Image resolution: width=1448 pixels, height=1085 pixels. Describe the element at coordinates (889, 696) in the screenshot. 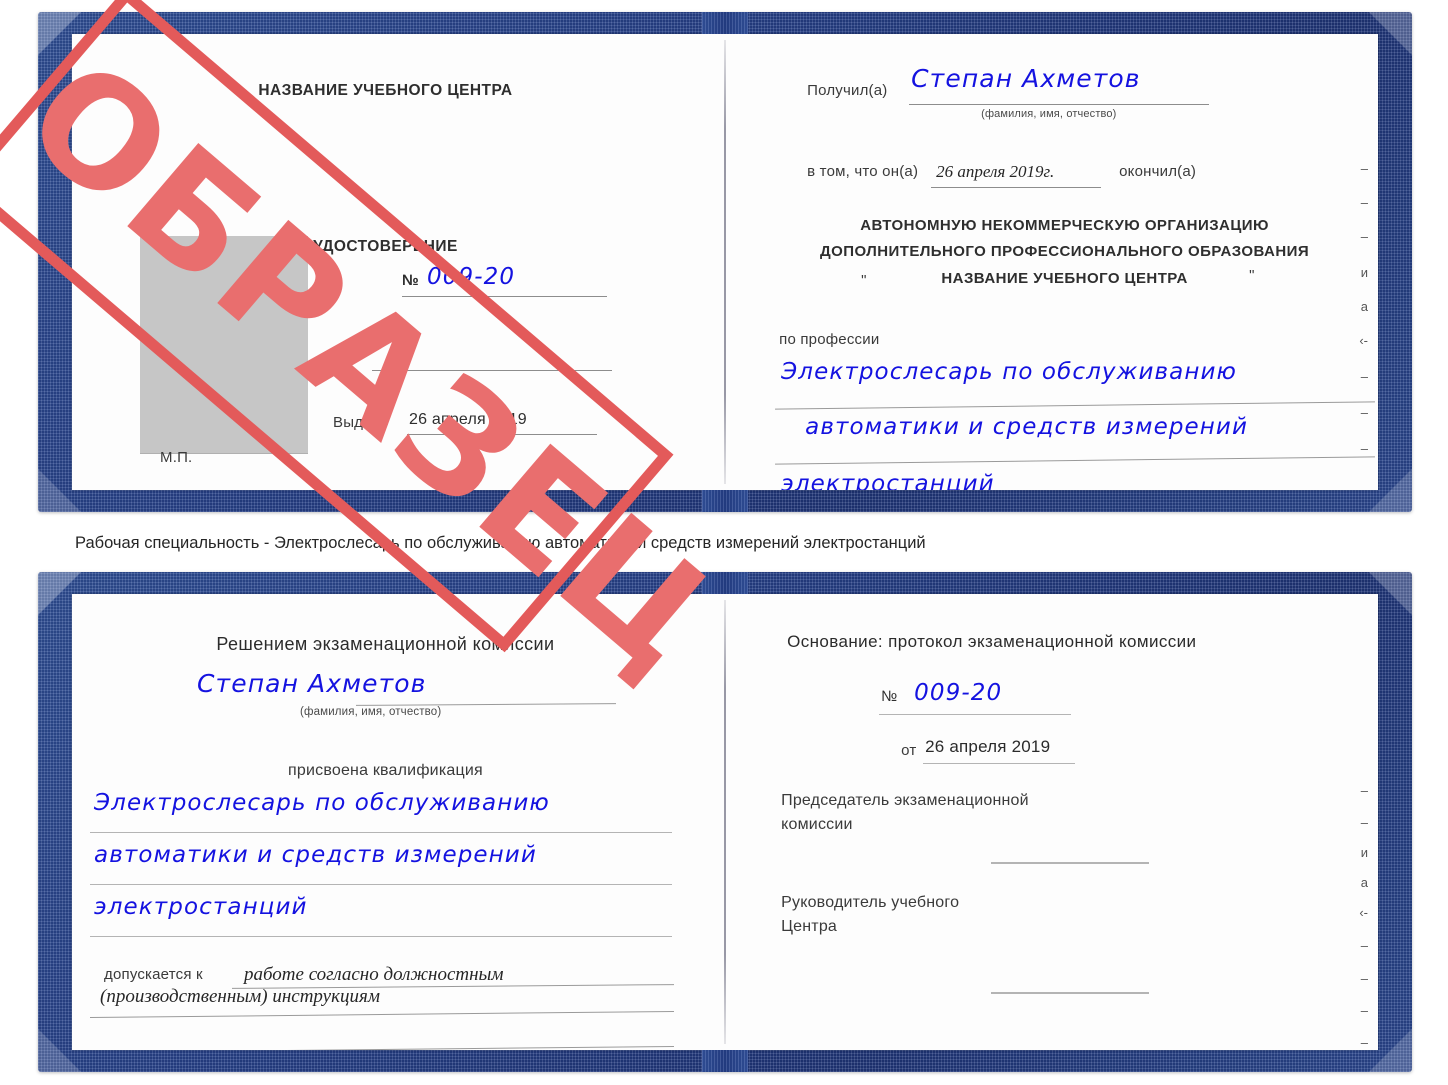

I see `protocol-number-symbol: №` at that location.